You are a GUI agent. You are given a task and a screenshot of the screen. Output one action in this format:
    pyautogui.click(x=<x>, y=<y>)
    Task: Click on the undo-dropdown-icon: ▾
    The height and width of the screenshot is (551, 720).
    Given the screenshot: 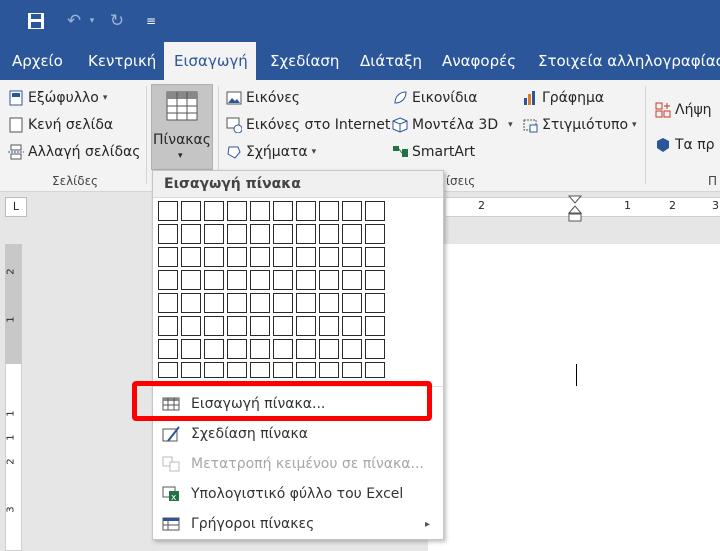 What is the action you would take?
    pyautogui.click(x=92, y=21)
    